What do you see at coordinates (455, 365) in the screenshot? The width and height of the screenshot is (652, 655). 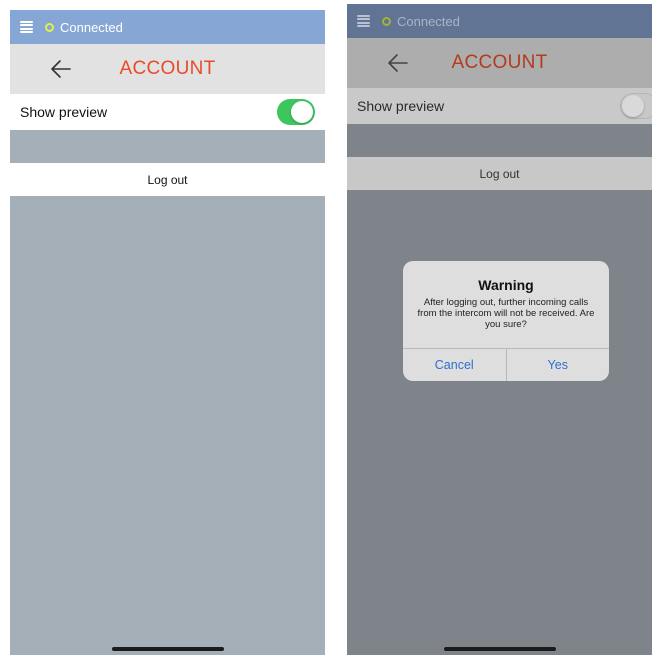 I see `cancel-button: Cancel` at bounding box center [455, 365].